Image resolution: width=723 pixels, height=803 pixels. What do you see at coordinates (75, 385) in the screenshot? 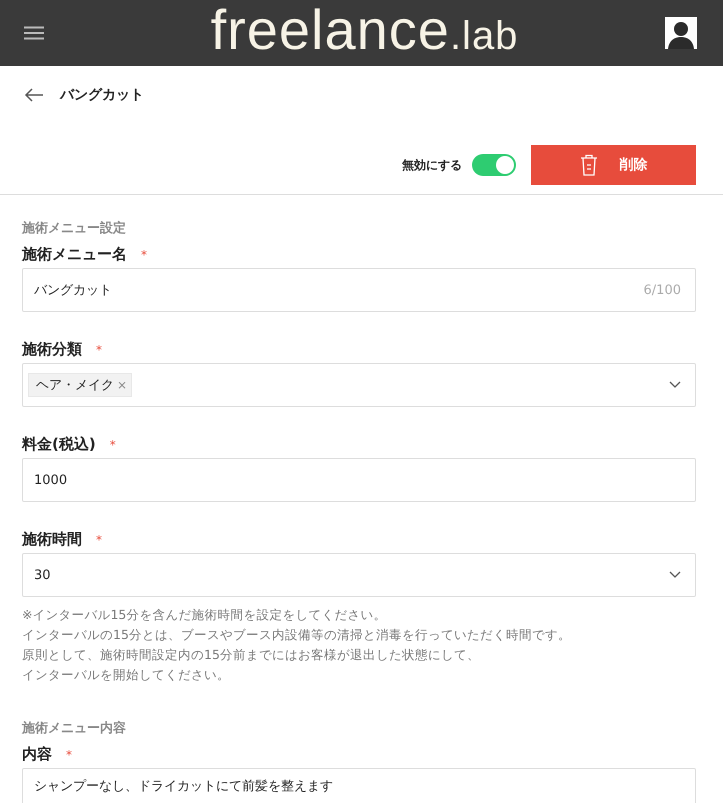
I see `tag-label: ヘア・メイク` at bounding box center [75, 385].